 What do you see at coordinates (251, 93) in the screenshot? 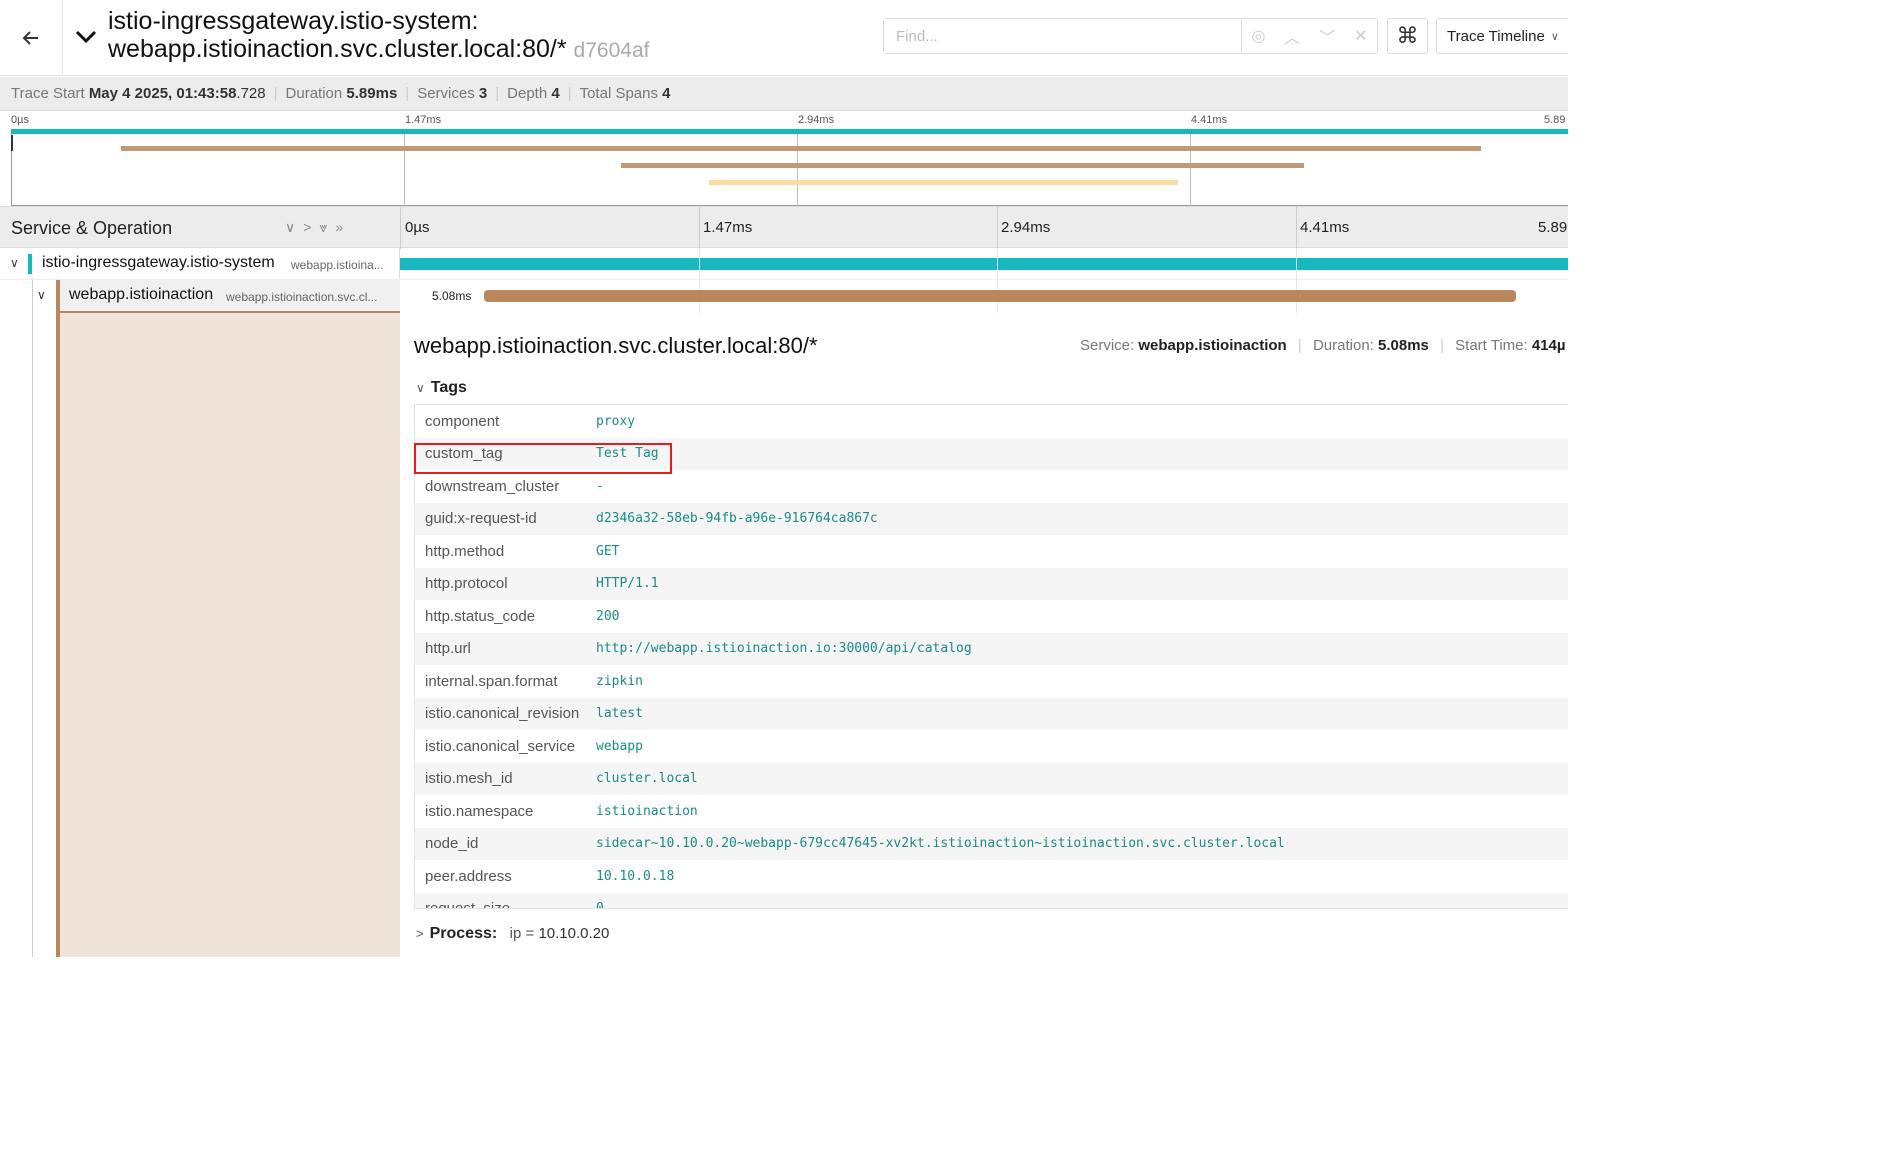
I see `trace-start-ms: .728` at bounding box center [251, 93].